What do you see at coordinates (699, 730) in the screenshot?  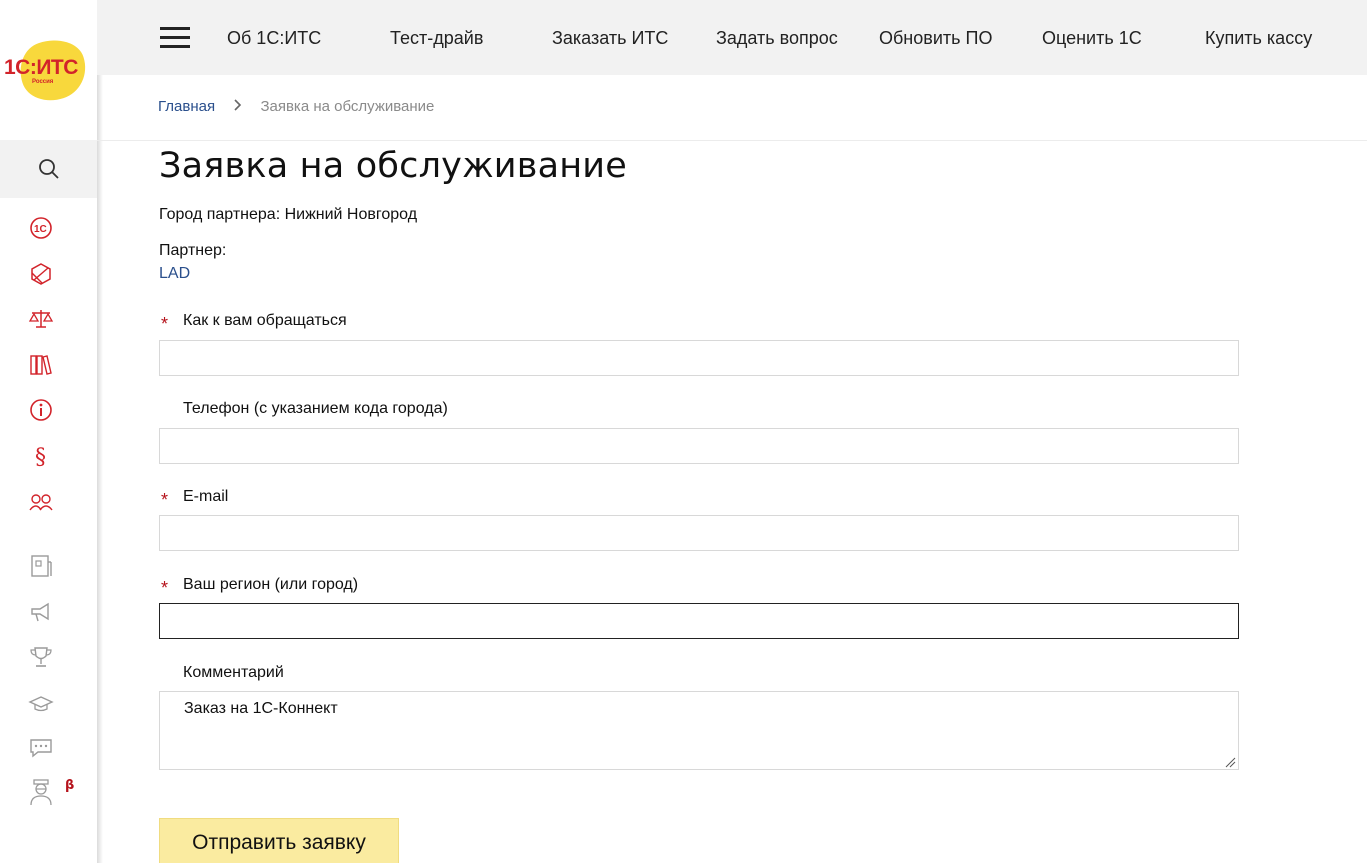 I see `comment-textarea: Заказ на 1С-Коннект` at bounding box center [699, 730].